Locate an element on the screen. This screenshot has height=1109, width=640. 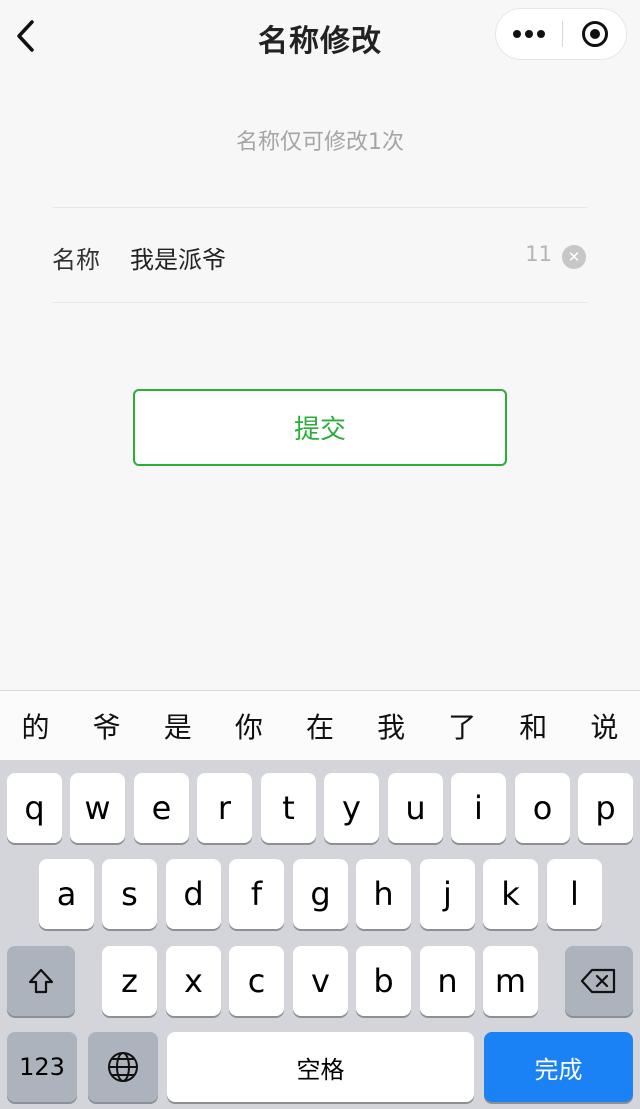
candidate-word: 在 is located at coordinates (320, 726).